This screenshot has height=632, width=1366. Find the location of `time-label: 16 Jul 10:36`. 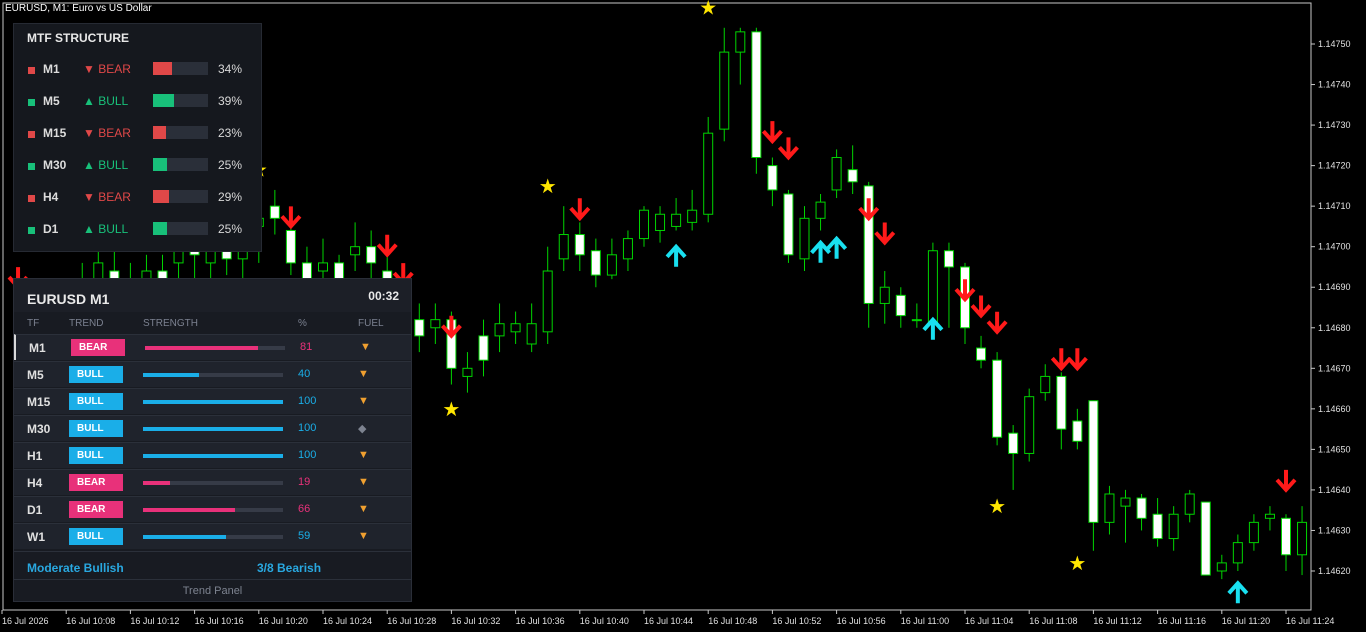

time-label: 16 Jul 10:36 is located at coordinates (540, 621).